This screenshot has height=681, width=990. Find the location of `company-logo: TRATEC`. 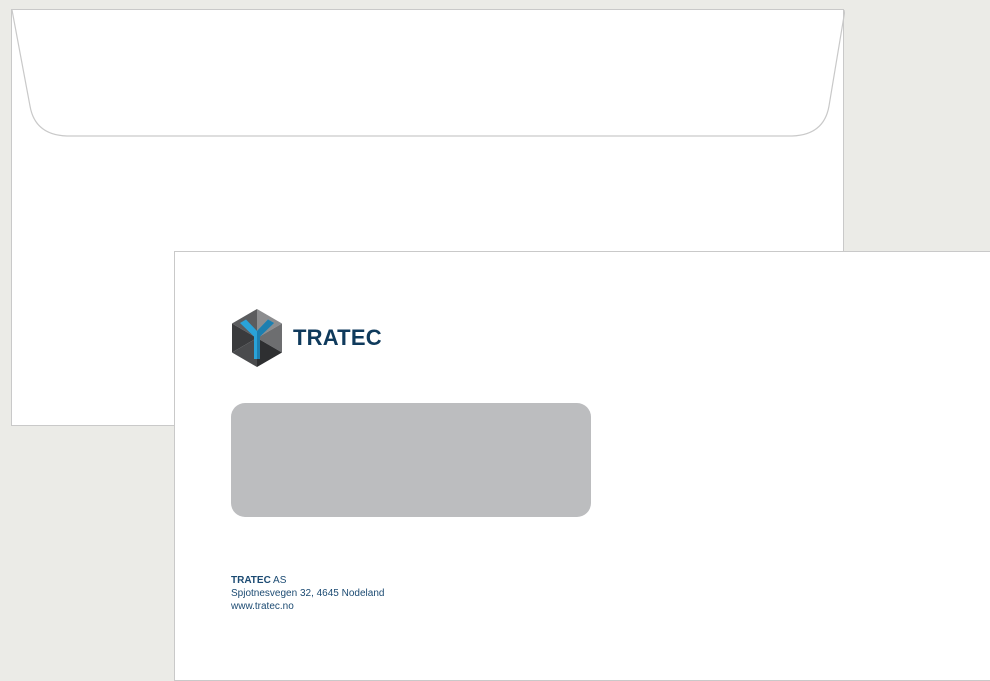

company-logo: TRATEC is located at coordinates (307, 338).